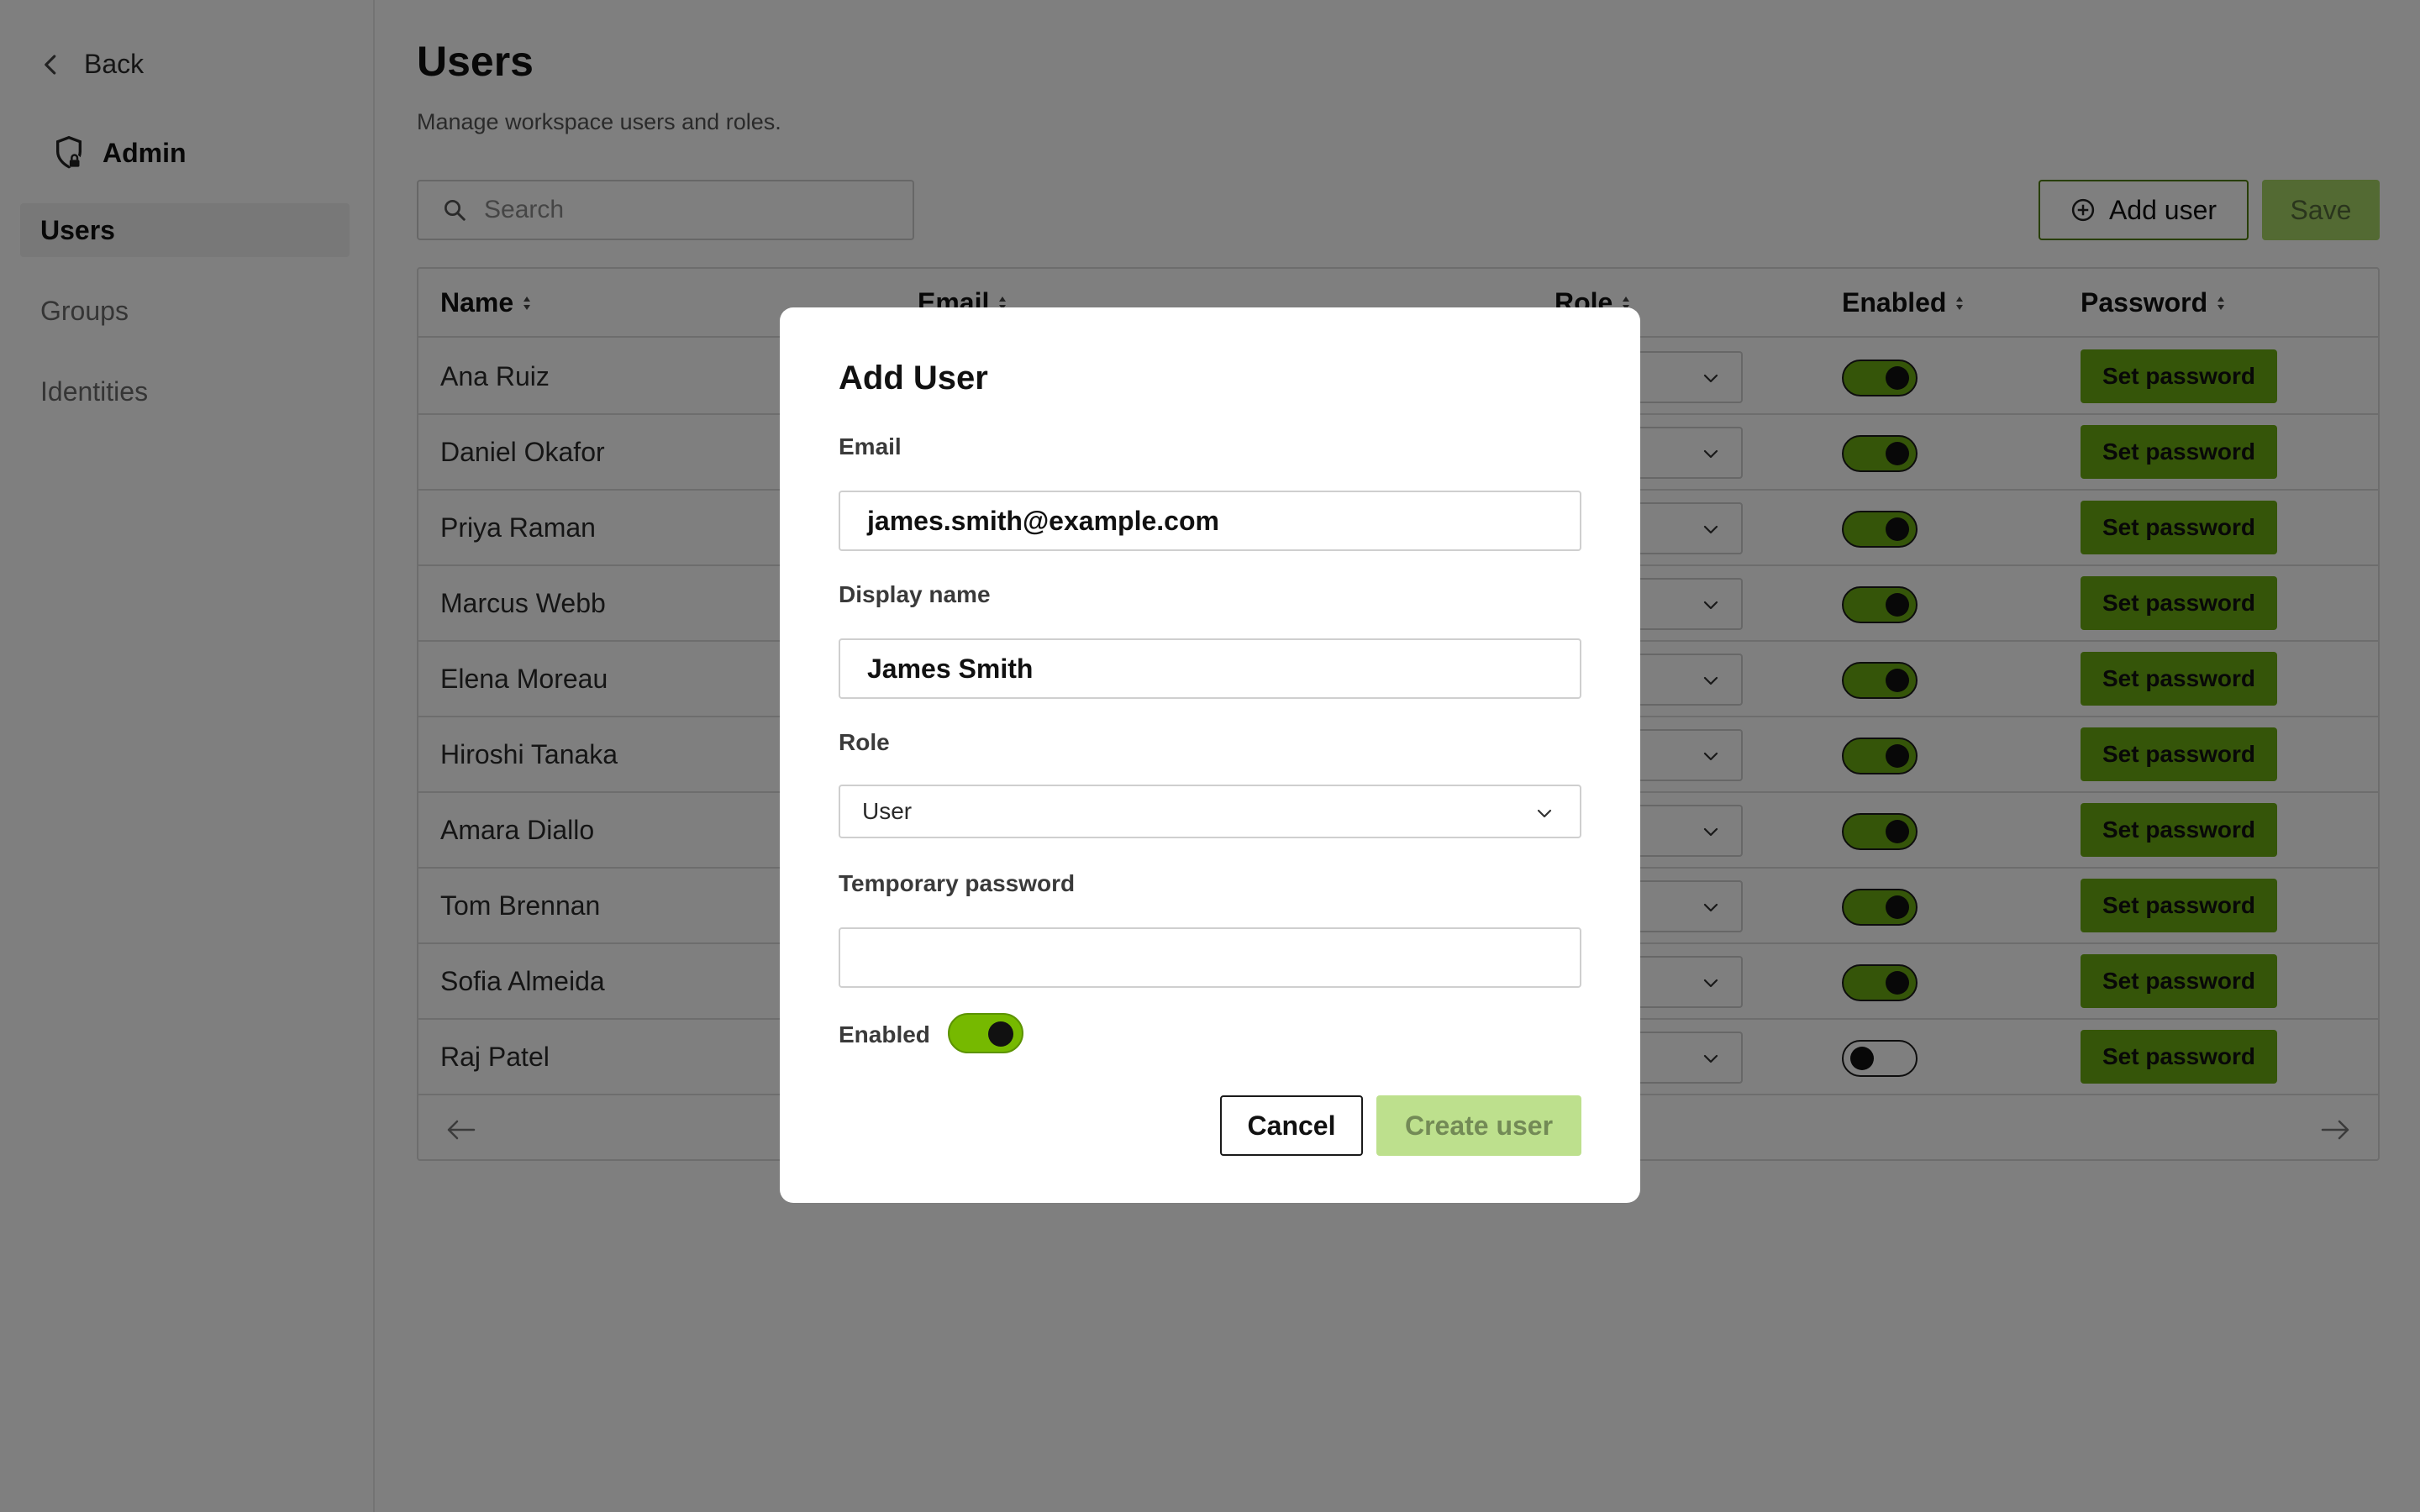  I want to click on toggle-knob, so click(1000, 1034).